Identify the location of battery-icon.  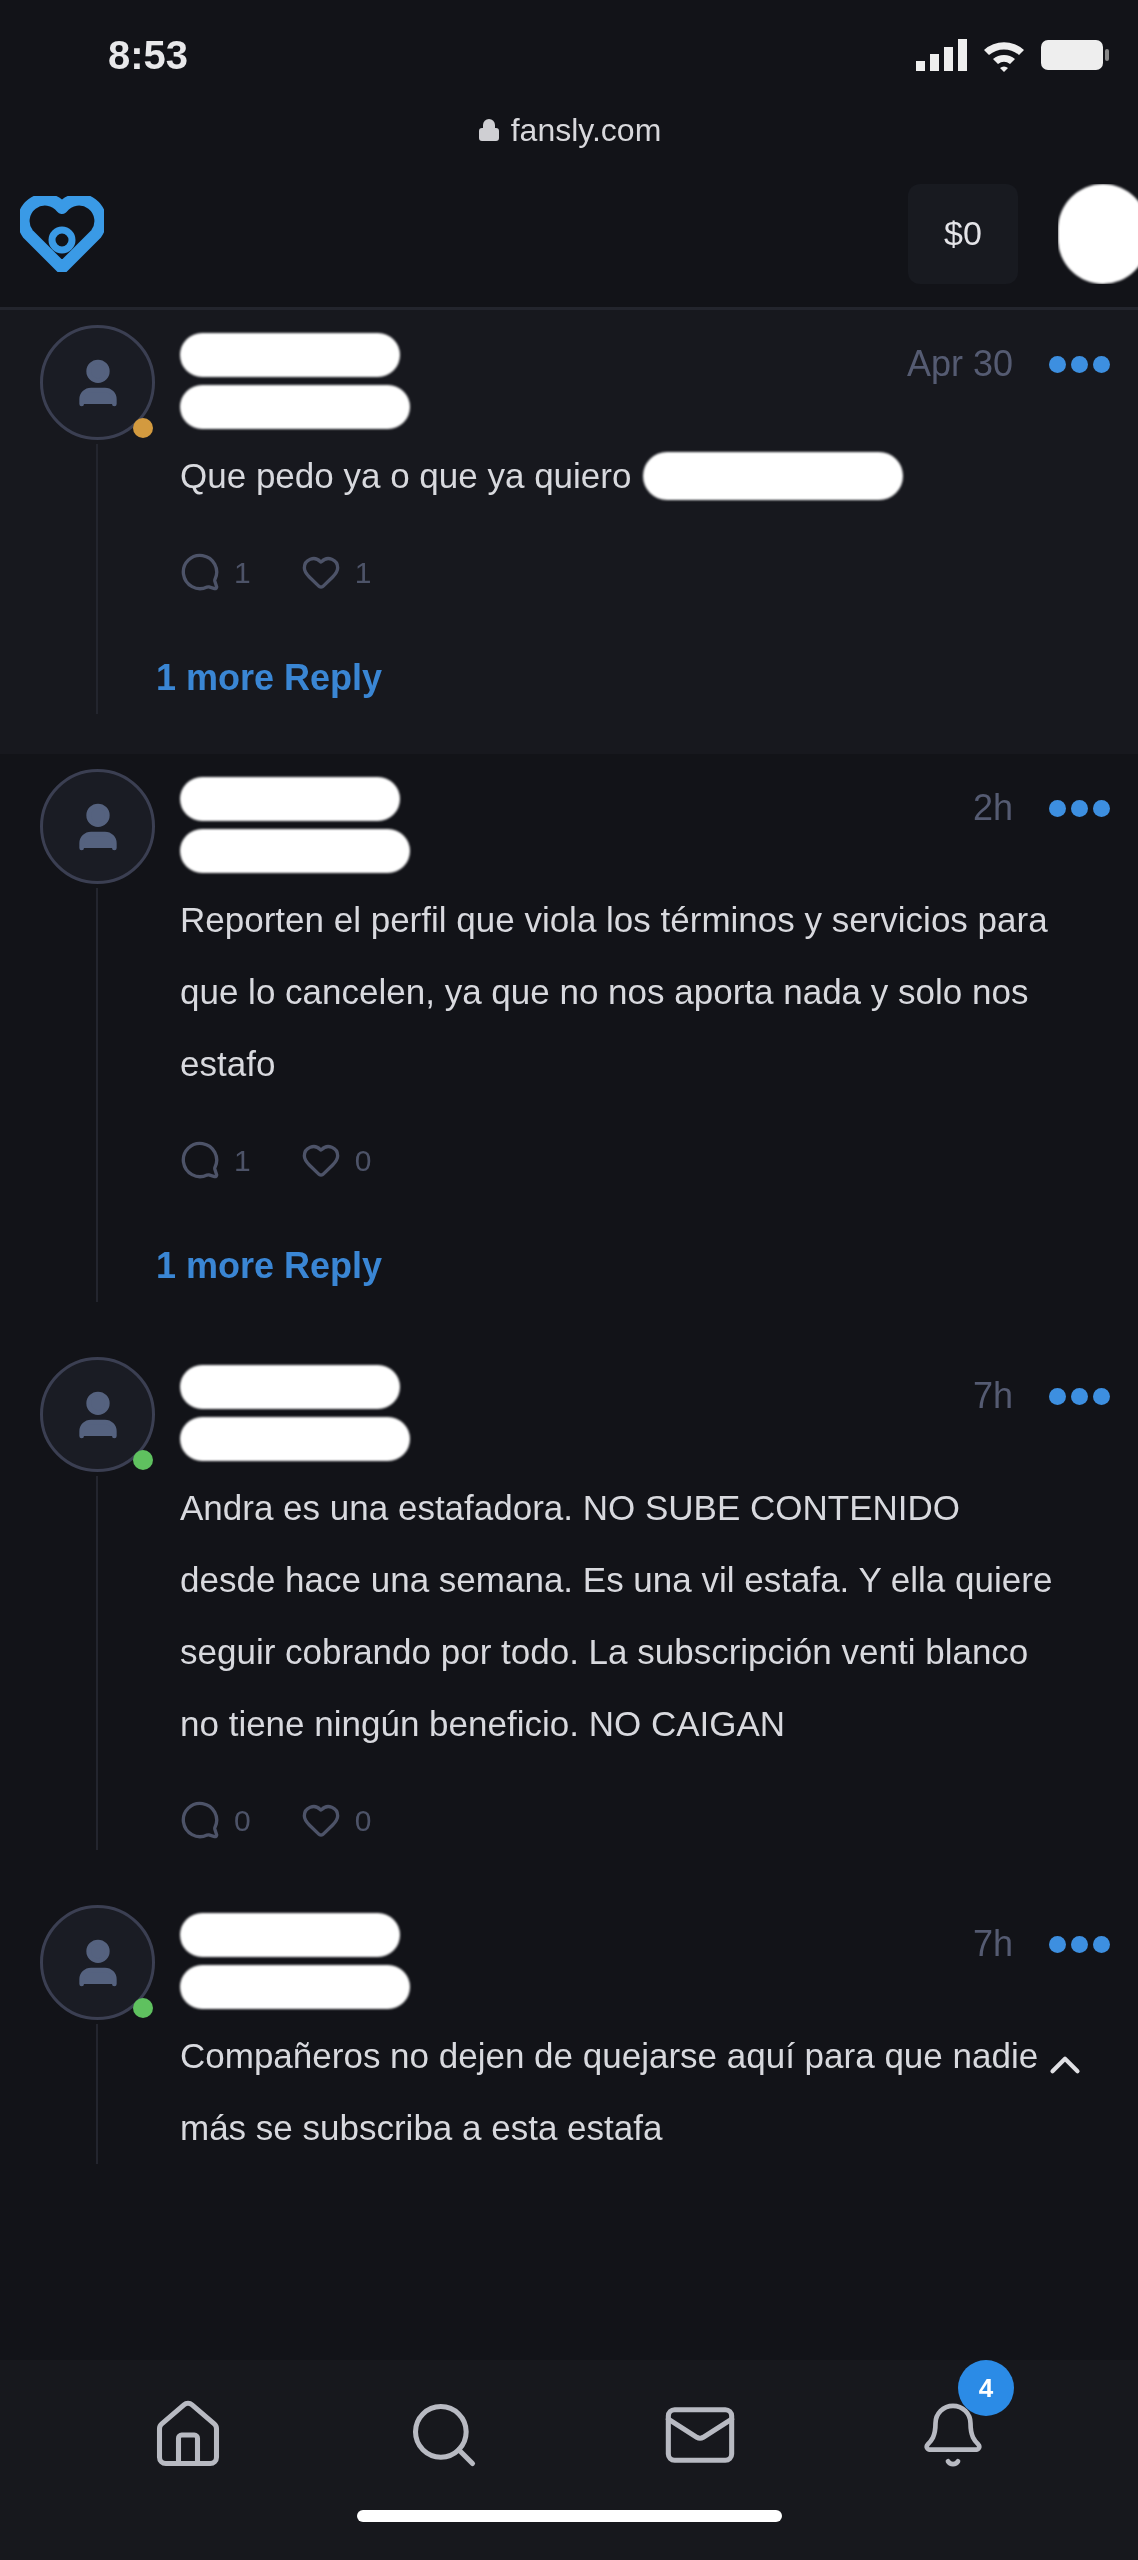
(1075, 55).